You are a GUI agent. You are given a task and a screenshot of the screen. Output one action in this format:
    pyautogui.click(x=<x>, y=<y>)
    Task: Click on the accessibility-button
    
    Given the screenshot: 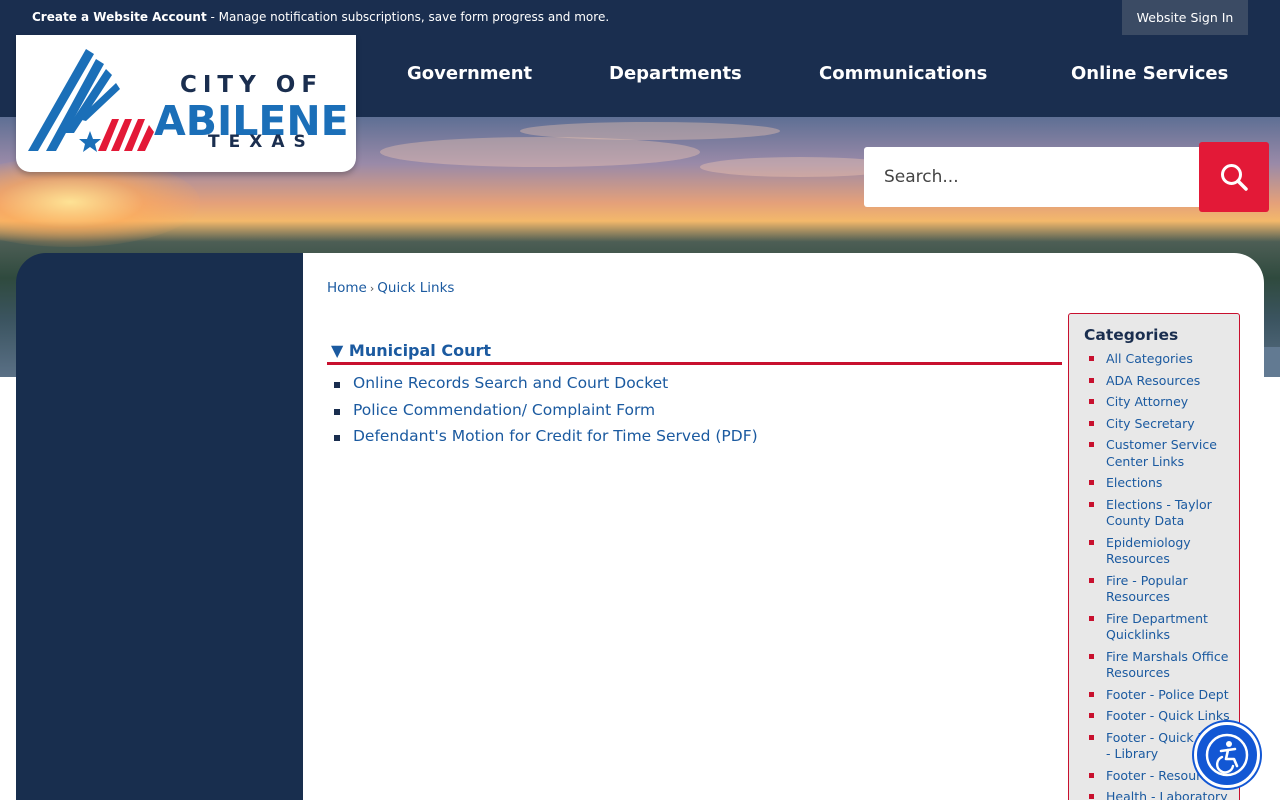 What is the action you would take?
    pyautogui.click(x=1227, y=755)
    